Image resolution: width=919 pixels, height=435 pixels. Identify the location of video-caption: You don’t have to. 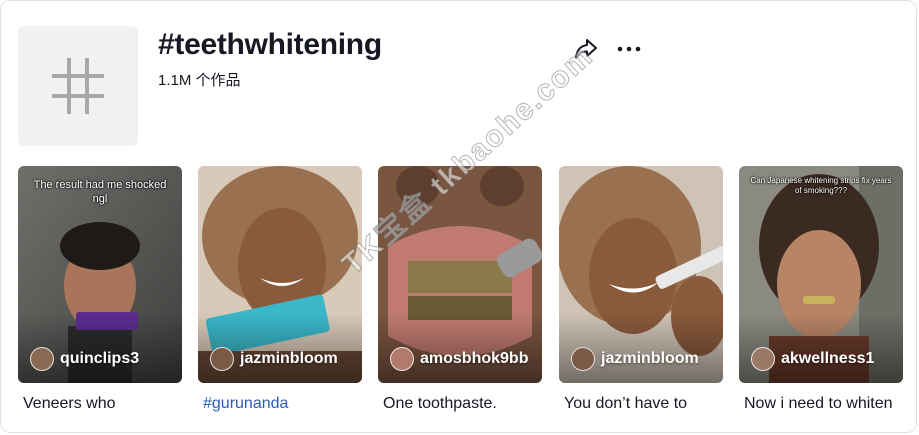
(641, 404).